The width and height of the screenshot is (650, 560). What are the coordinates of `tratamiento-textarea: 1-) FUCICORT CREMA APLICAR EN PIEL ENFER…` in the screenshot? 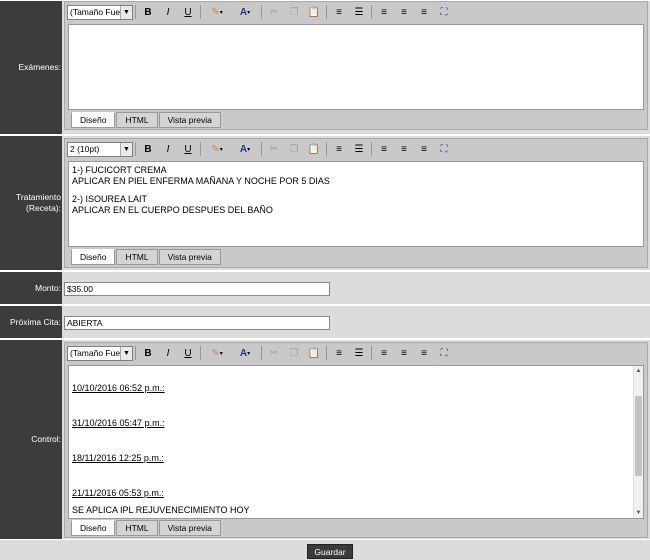 It's located at (356, 204).